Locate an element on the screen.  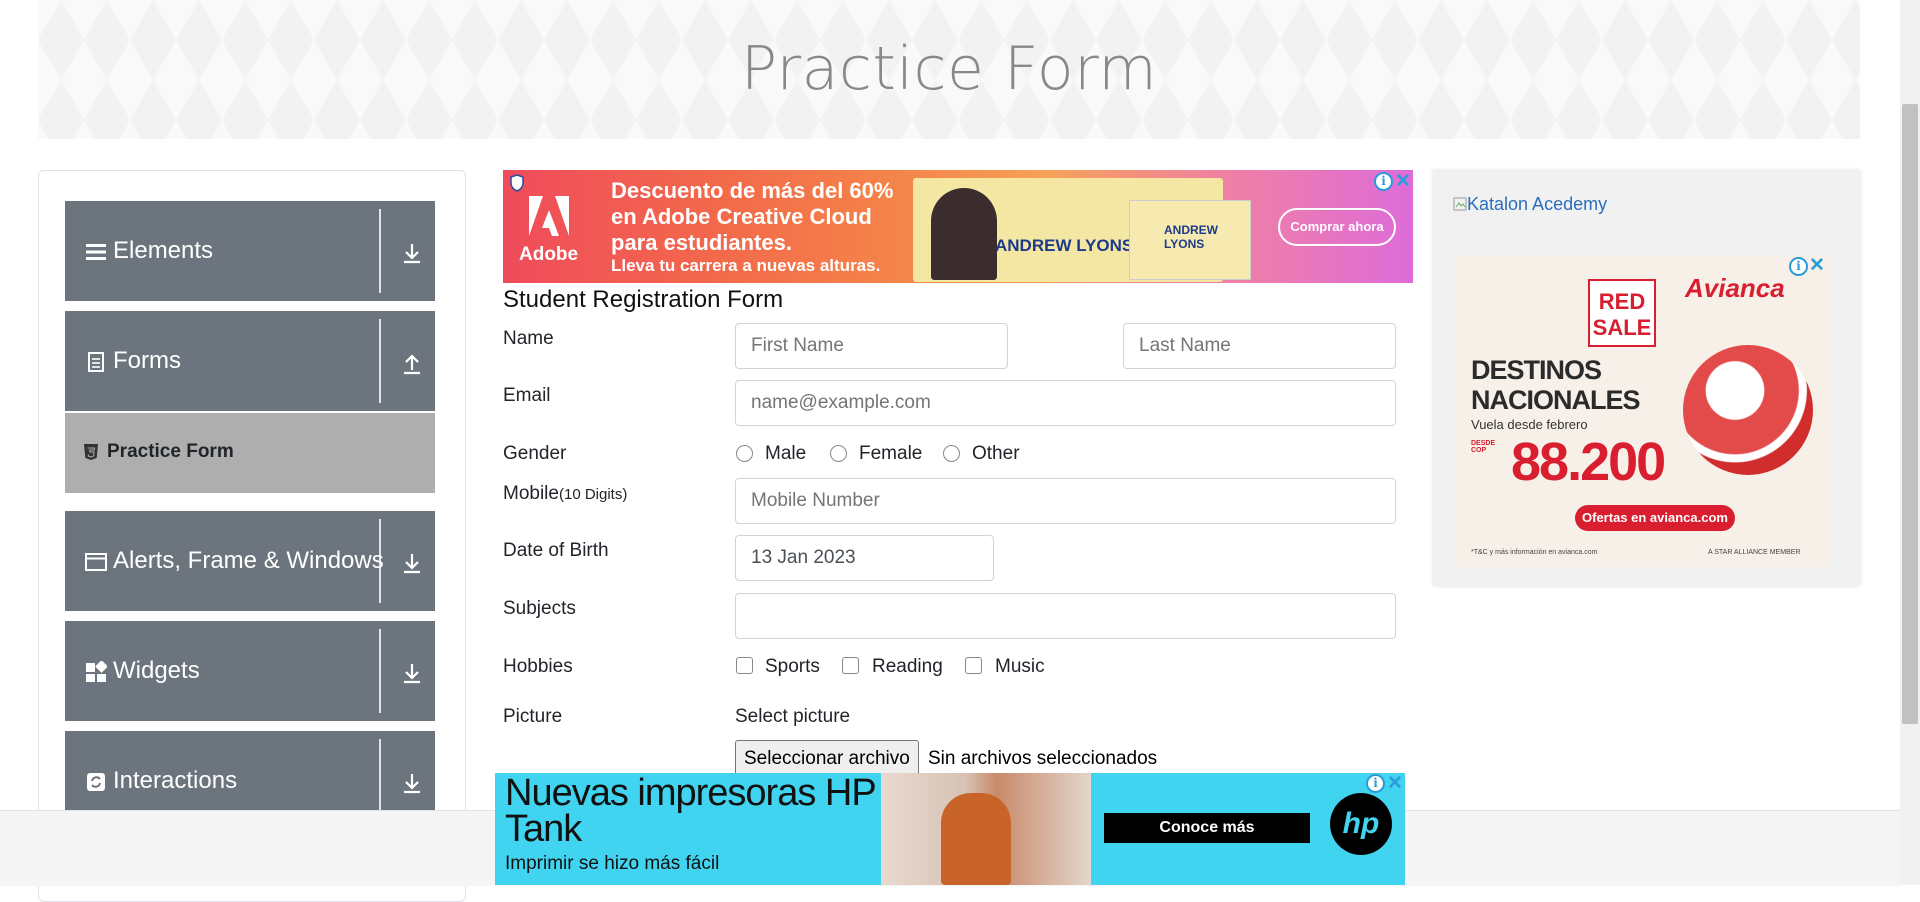
last-name-input is located at coordinates (1259, 346).